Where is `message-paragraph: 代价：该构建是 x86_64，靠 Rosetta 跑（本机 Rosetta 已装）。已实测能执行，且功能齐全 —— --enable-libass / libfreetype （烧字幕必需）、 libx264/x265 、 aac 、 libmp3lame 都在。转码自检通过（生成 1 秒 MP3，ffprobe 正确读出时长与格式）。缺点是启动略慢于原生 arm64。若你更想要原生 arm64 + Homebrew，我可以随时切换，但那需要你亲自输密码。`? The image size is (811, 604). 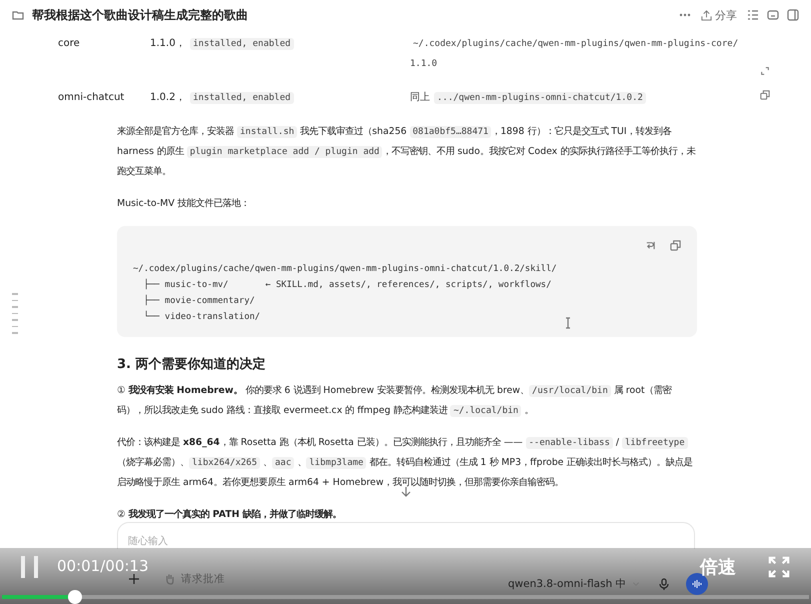
message-paragraph: 代价：该构建是 x86_64，靠 Rosetta 跑（本机 Rosetta 已装）。已实测能执行，且功能齐全 —— --enable-libass / libfreetype （烧字幕必需）、 libx264/x265 、 aac 、 libmp3lame 都在。转码自检通过（生成 1 秒 MP3，ffprobe 正确读出时长与格式）。缺点是启动略慢于原生 arm64。若你更想要原生 arm64 + Homebrew，我可以随时切换，但那需要你亲自输密码。 is located at coordinates (405, 463).